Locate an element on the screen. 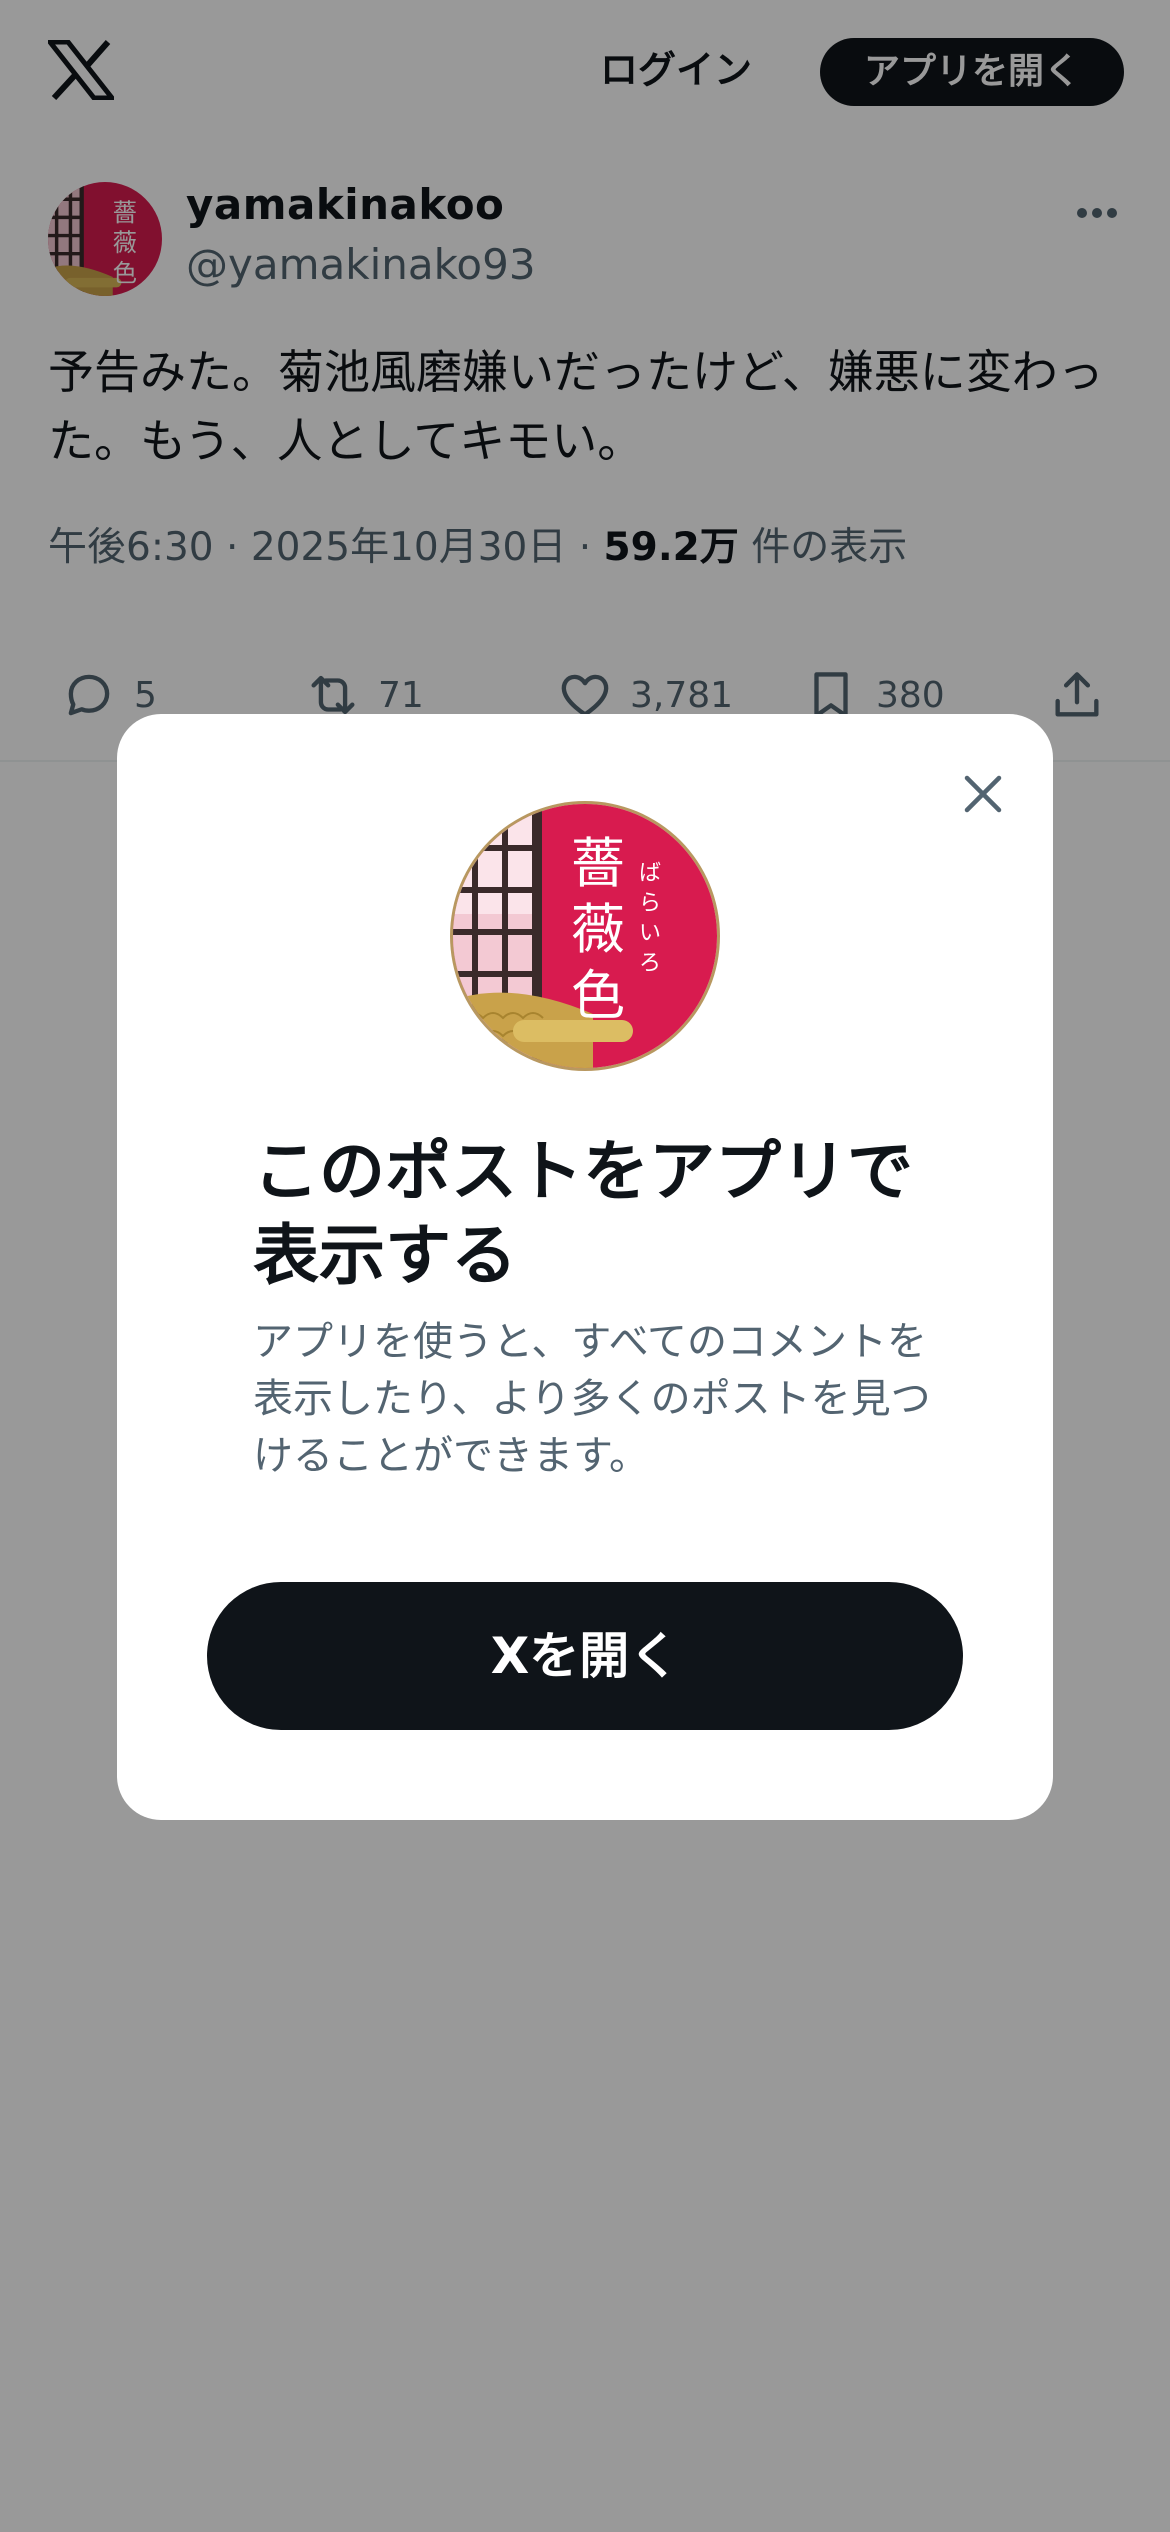 The image size is (1170, 2532). ruby-char-2: ら is located at coordinates (650, 903).